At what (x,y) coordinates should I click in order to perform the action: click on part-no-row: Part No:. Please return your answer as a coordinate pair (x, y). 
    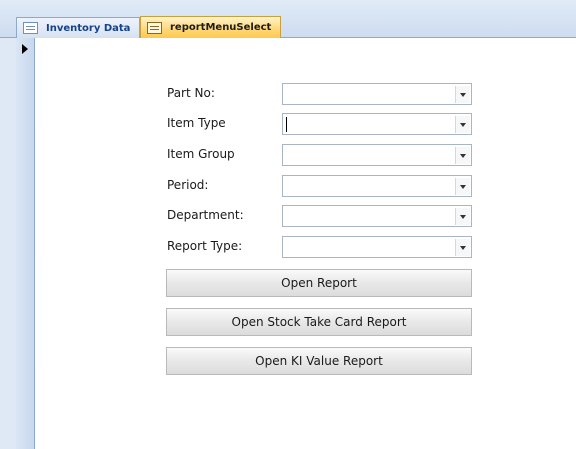
    Looking at the image, I should click on (319, 94).